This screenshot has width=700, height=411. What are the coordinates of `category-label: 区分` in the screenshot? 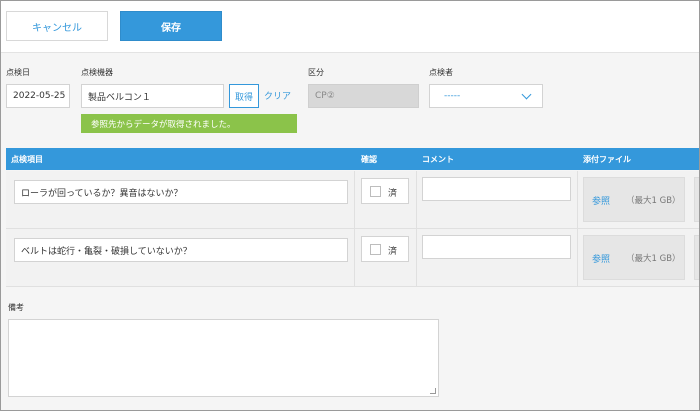 It's located at (316, 72).